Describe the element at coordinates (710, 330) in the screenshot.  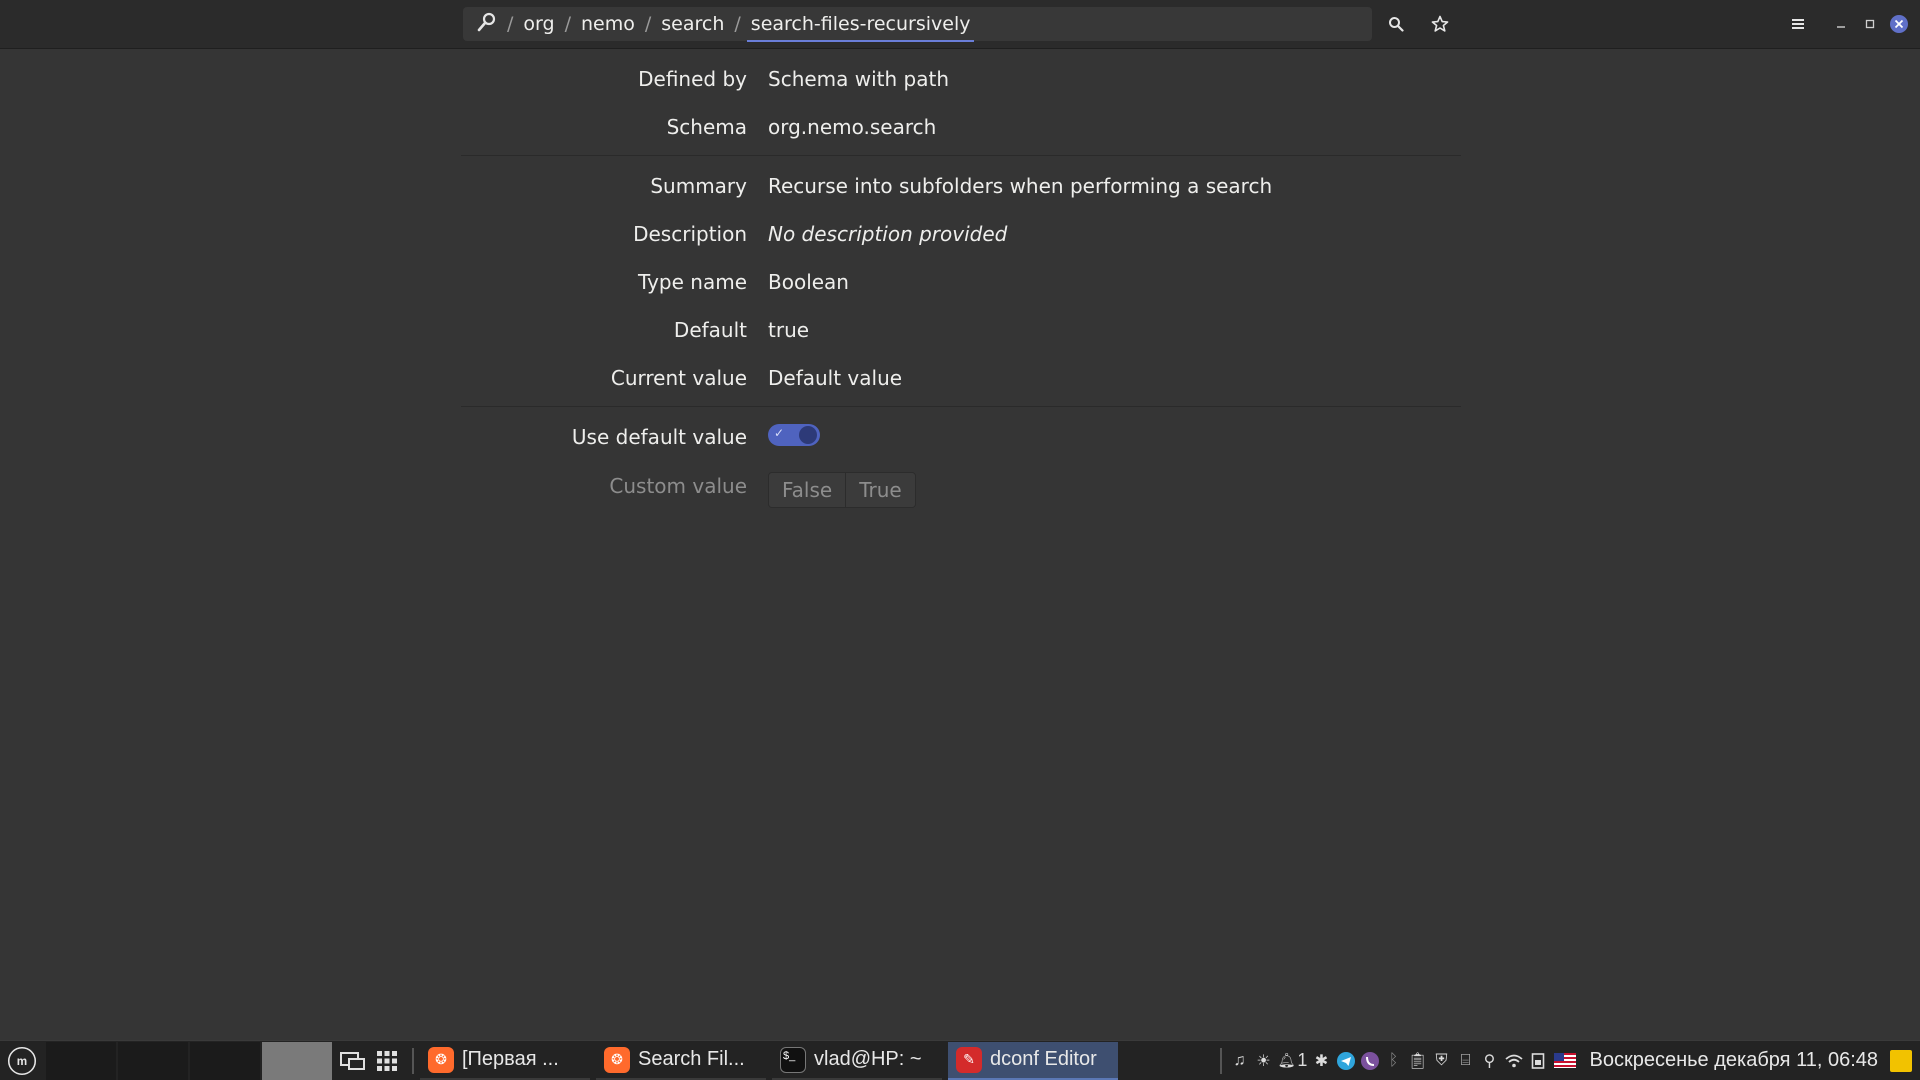
I see `detail-label: Default` at that location.